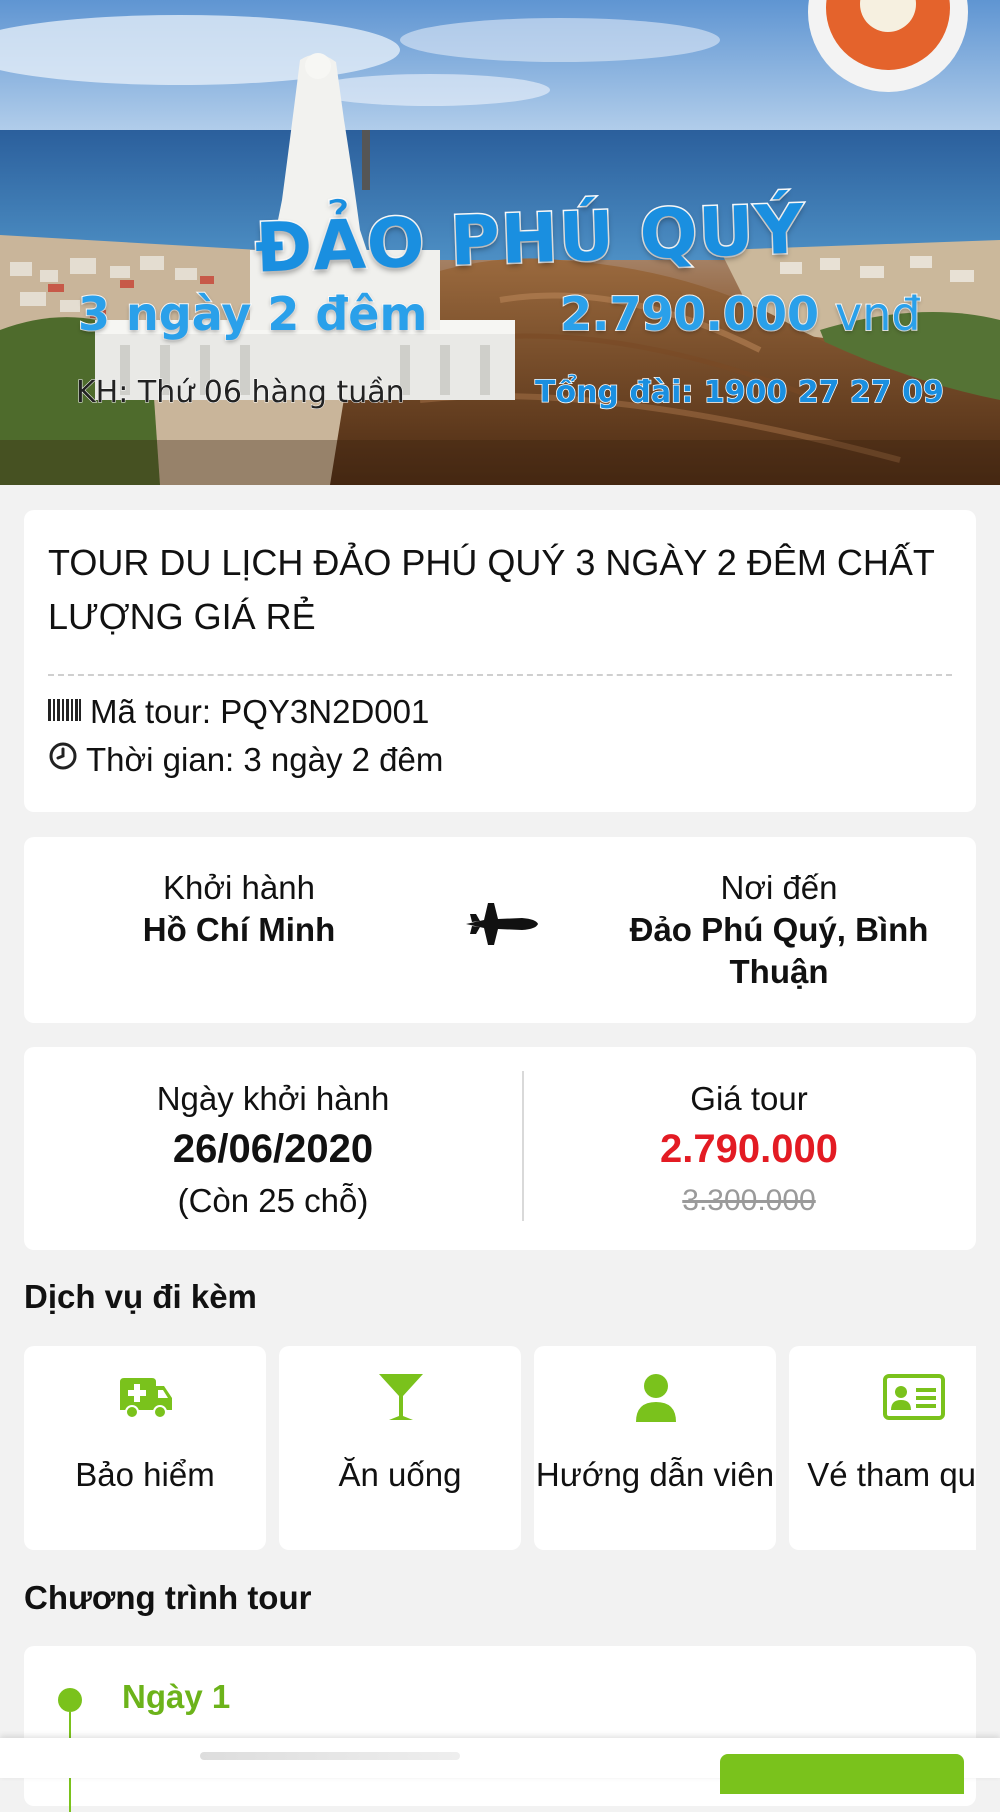  Describe the element at coordinates (655, 1474) in the screenshot. I see `service-label: Hướng dẫn viên` at that location.